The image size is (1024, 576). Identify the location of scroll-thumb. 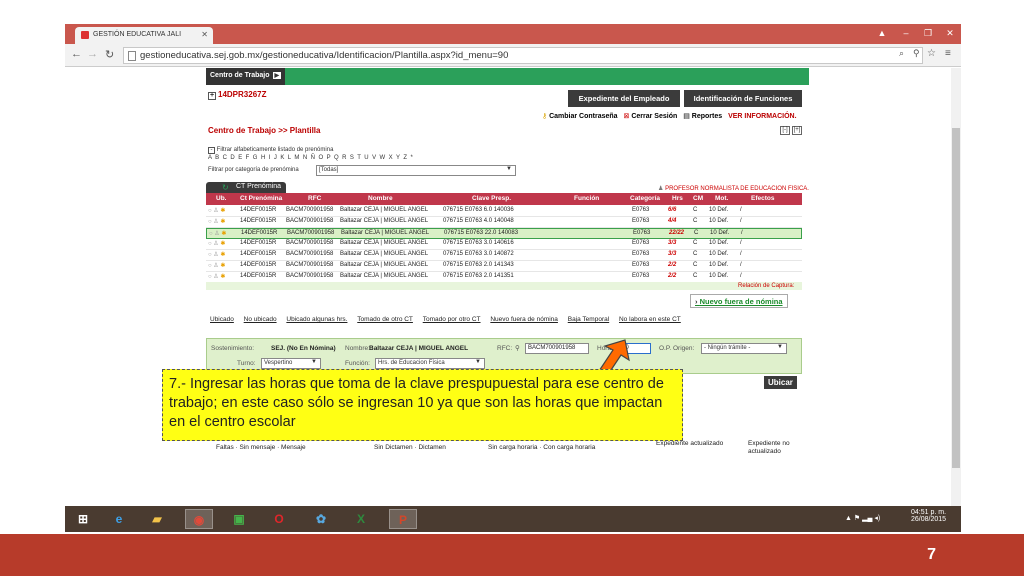
(956, 298).